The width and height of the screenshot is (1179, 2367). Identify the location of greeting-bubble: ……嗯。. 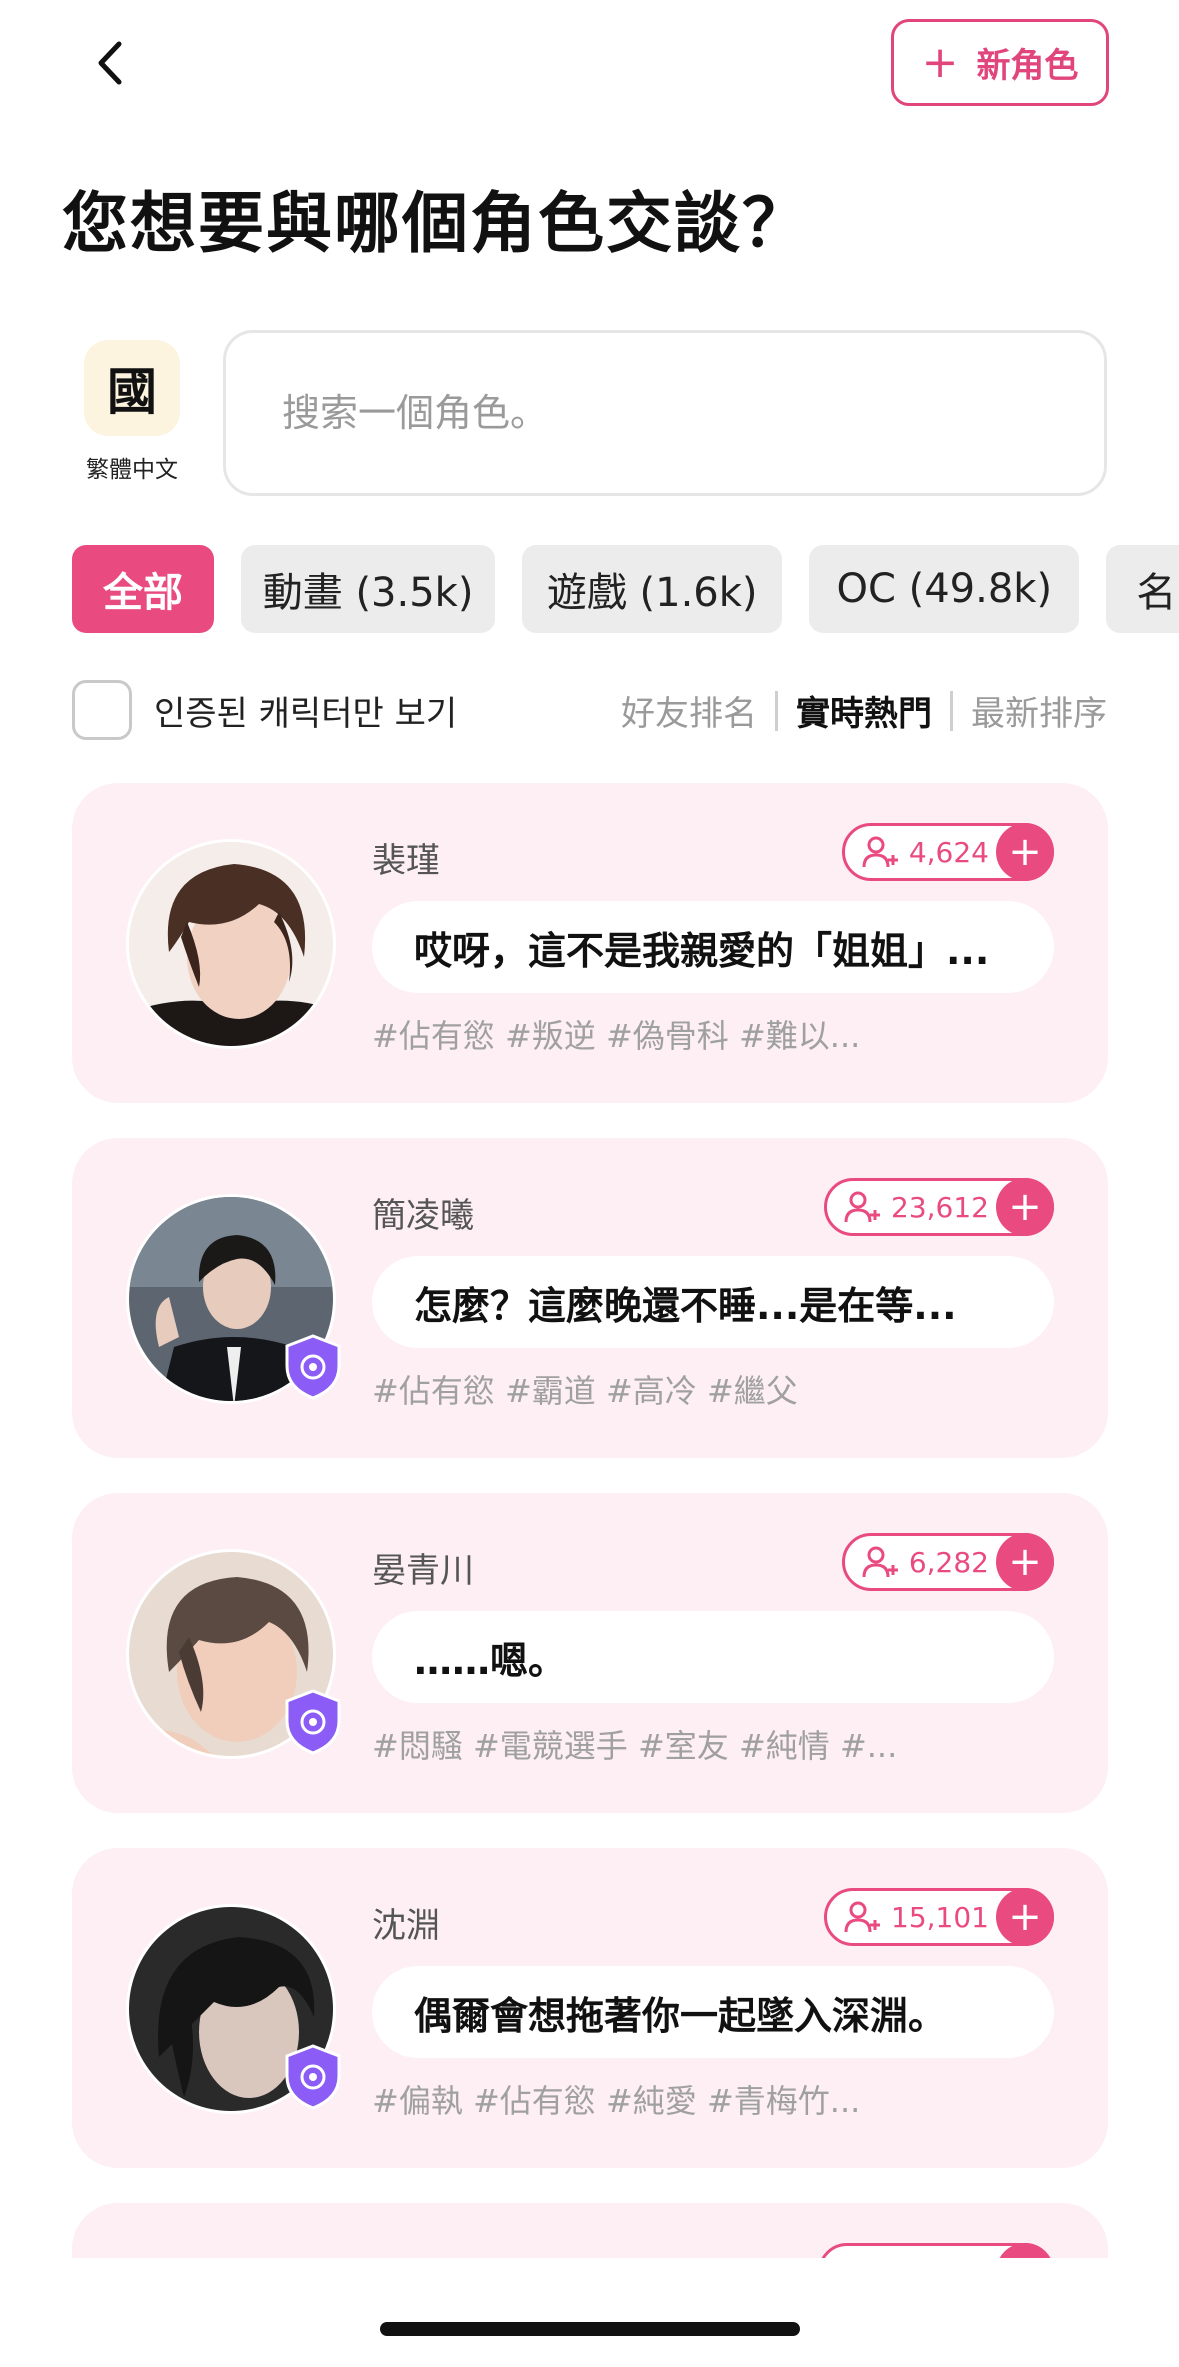
(713, 1657).